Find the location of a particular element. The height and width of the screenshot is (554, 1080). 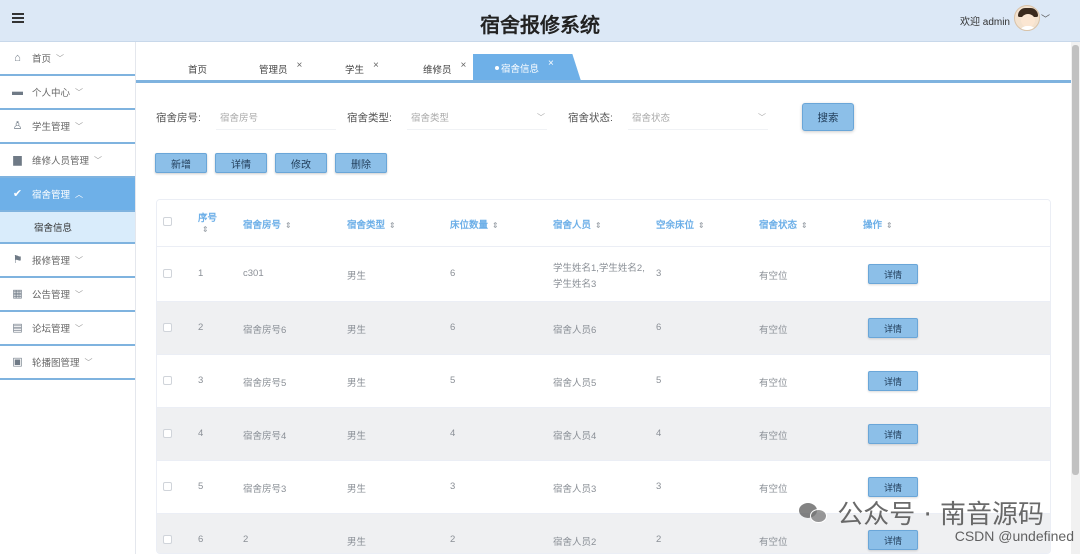

sidebar-item-repairers: ▆ 维修人员管理 ﹀ is located at coordinates (67, 161).